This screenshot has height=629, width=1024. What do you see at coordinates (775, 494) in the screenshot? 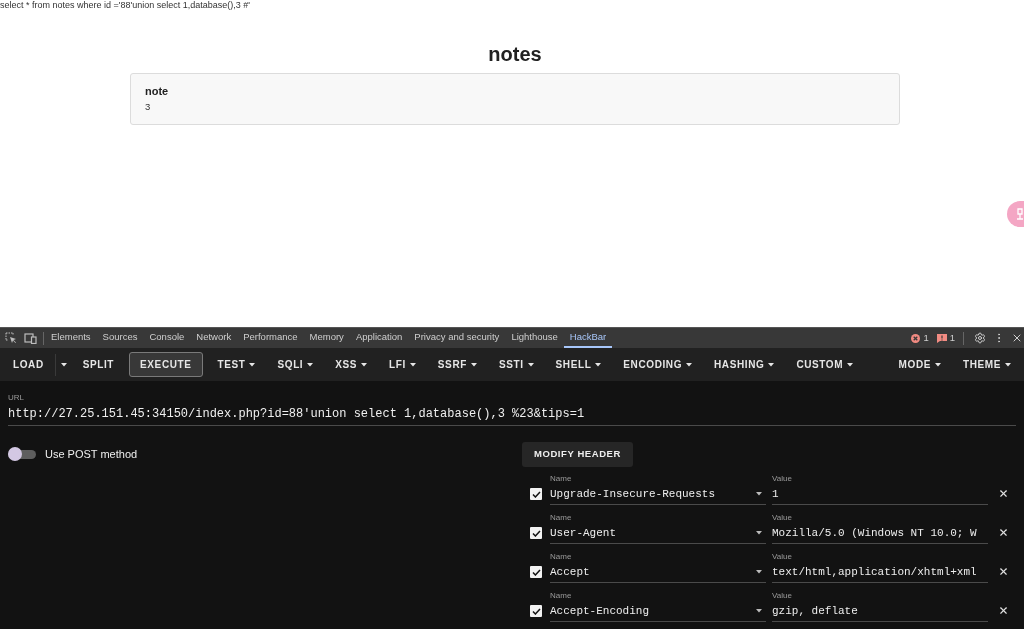
I see `field-value: 1` at bounding box center [775, 494].